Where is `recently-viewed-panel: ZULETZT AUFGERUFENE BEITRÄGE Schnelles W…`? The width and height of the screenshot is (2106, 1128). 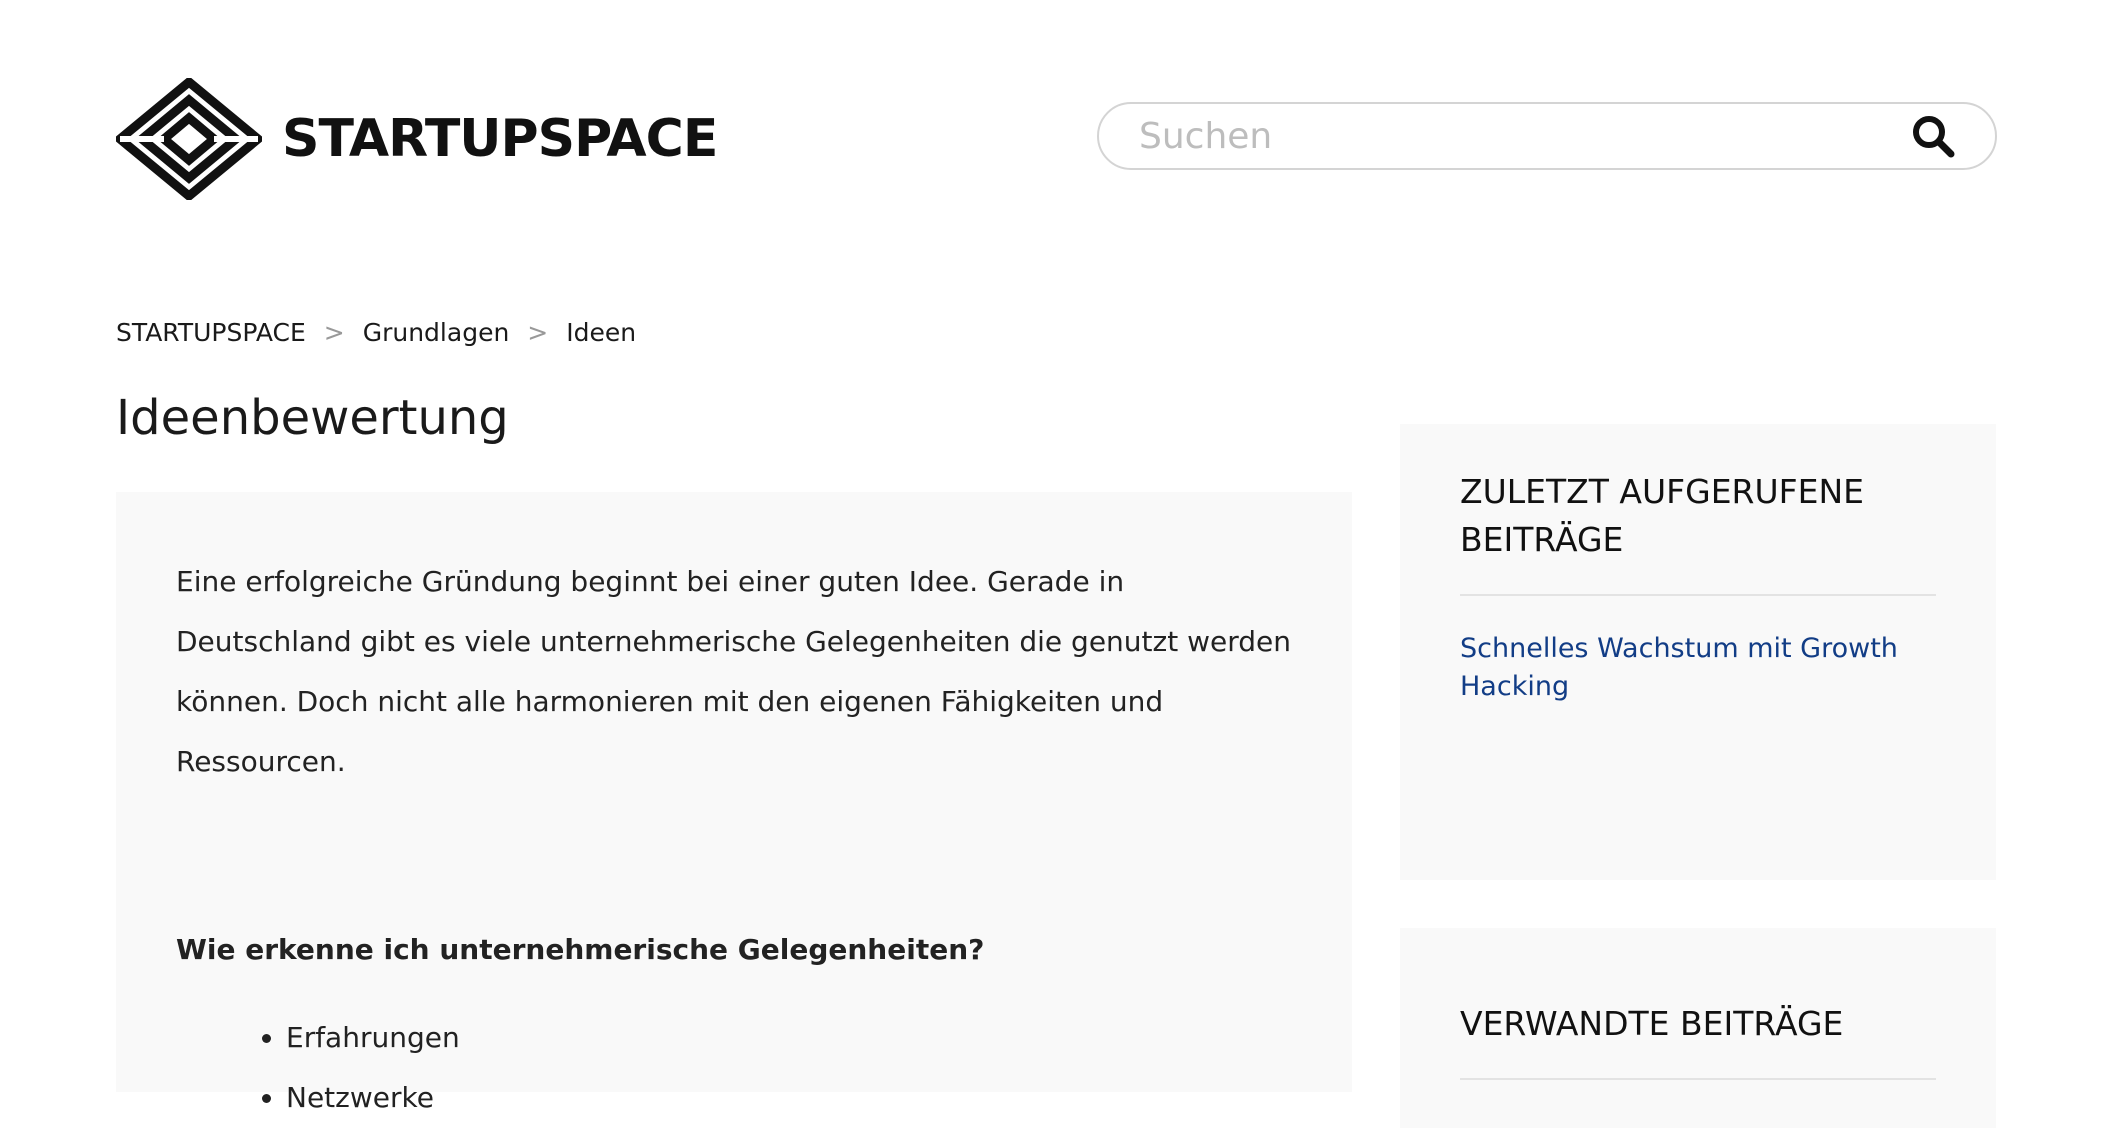
recently-viewed-panel: ZULETZT AUFGERUFENE BEITRÄGE Schnelles W… is located at coordinates (1698, 652).